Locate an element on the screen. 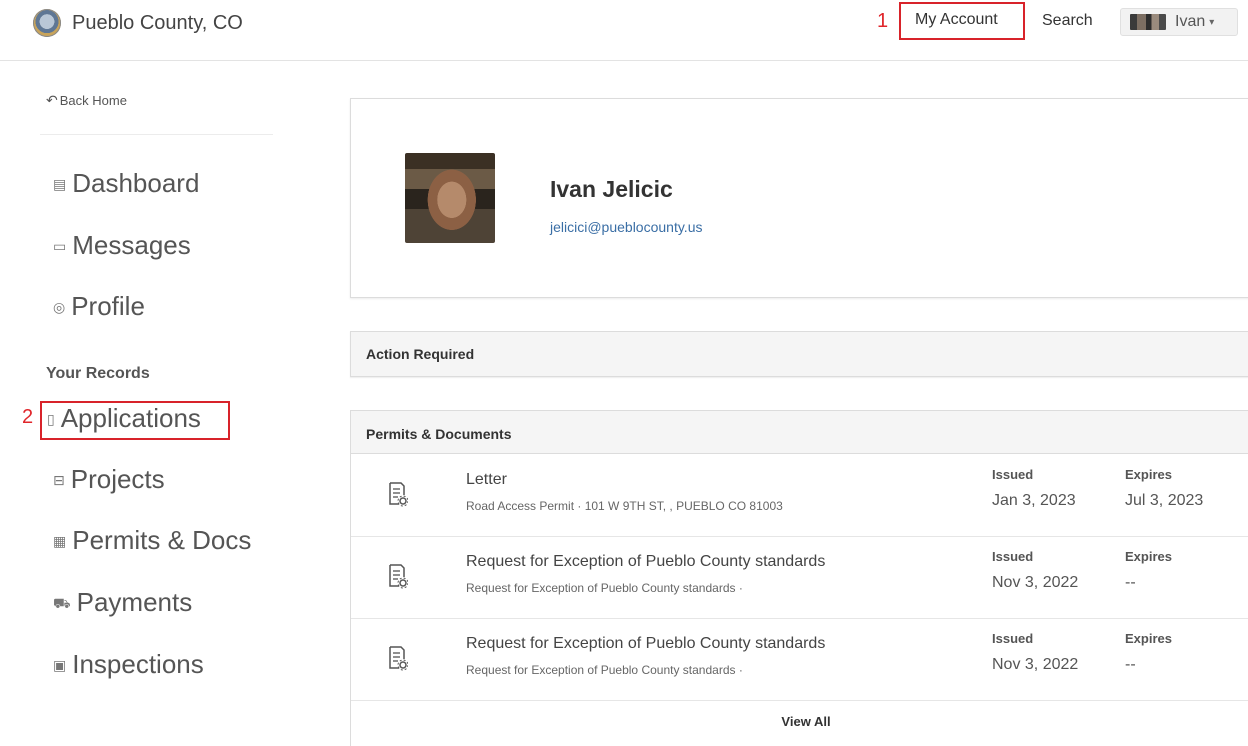  inbox-icon: ▭ is located at coordinates (60, 246).